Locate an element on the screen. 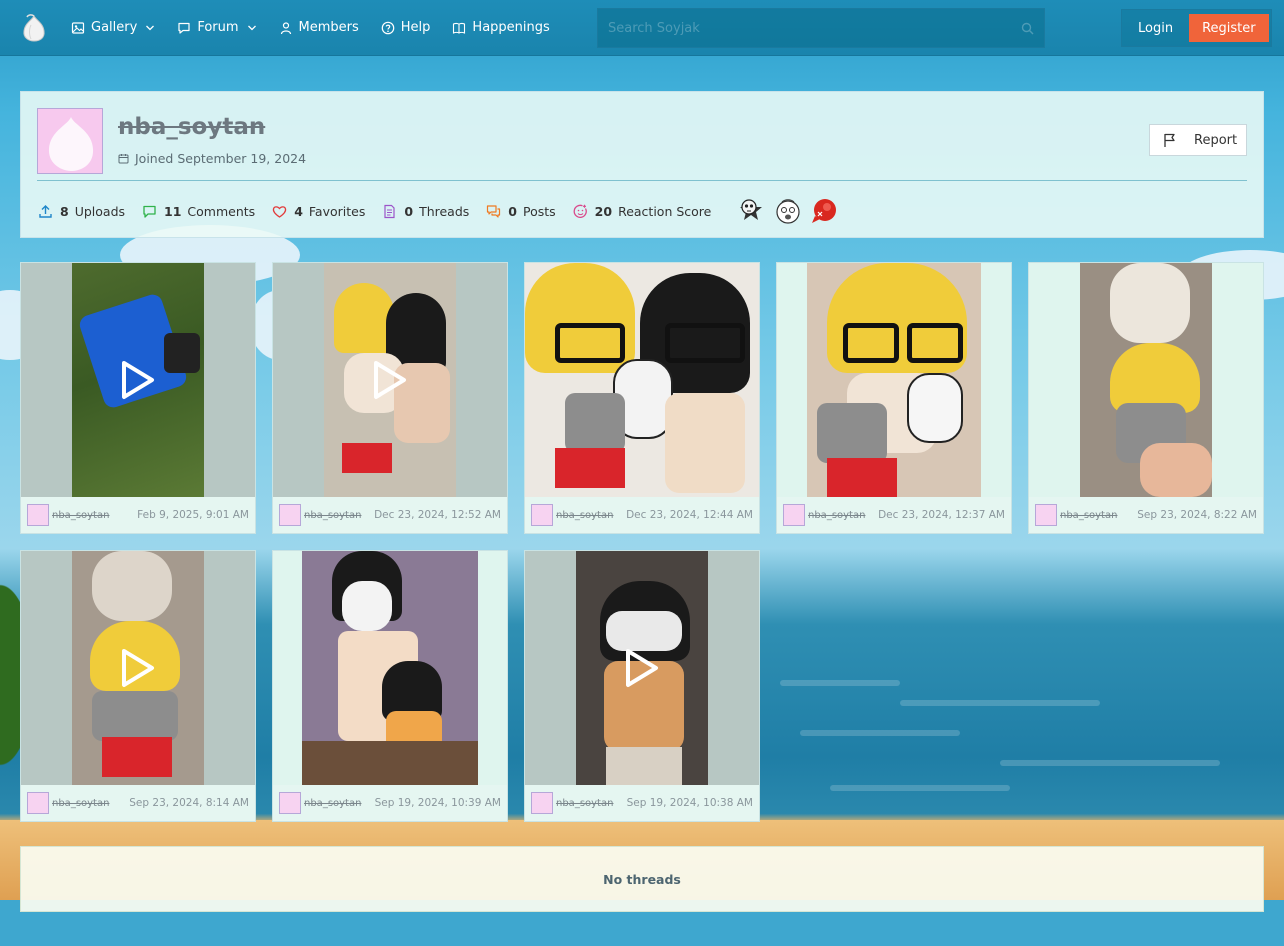 The height and width of the screenshot is (946, 1284). stat-comments: 11 Comments is located at coordinates (198, 211).